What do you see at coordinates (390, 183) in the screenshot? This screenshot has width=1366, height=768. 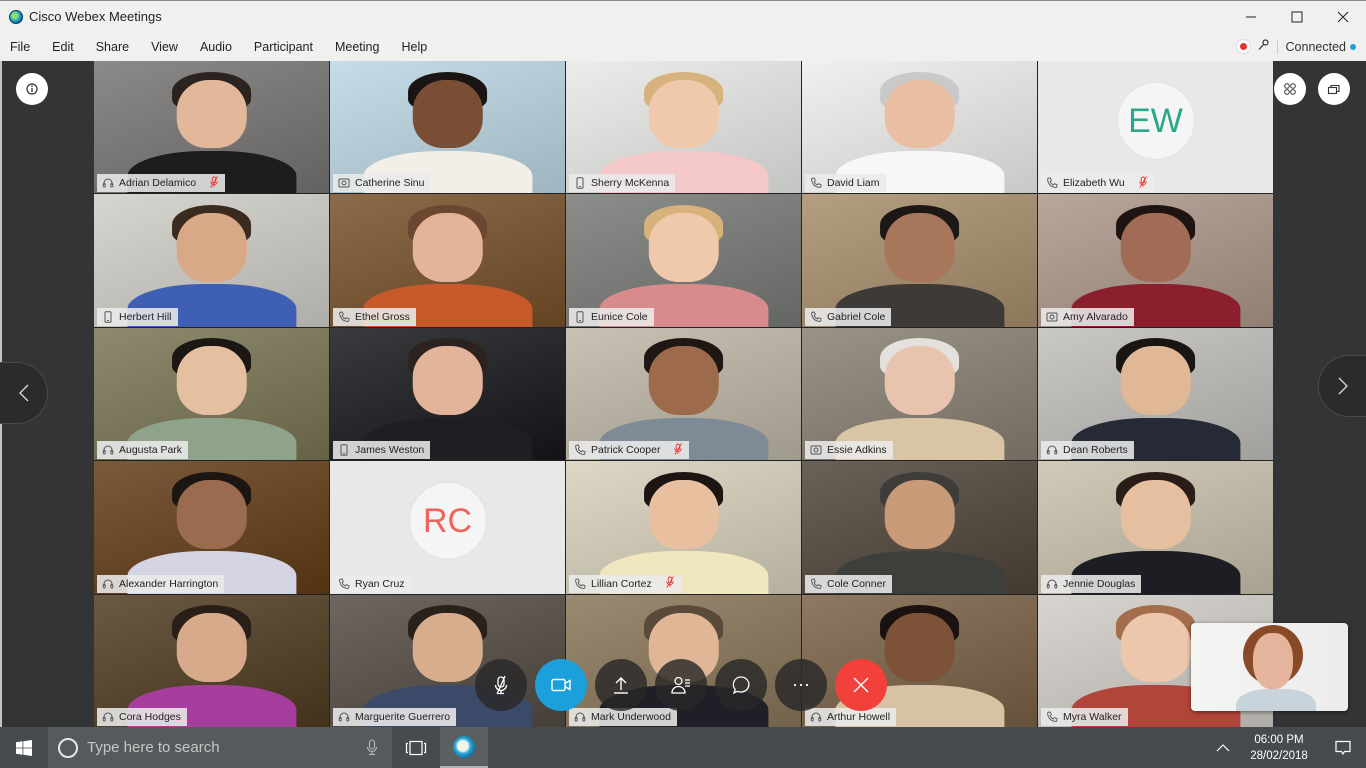 I see `participant-name: Catherine Sinu` at bounding box center [390, 183].